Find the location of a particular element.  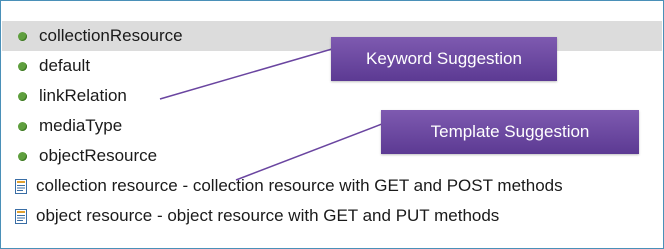

keyword-suggestion-callout: Keyword Suggestion is located at coordinates (444, 59).